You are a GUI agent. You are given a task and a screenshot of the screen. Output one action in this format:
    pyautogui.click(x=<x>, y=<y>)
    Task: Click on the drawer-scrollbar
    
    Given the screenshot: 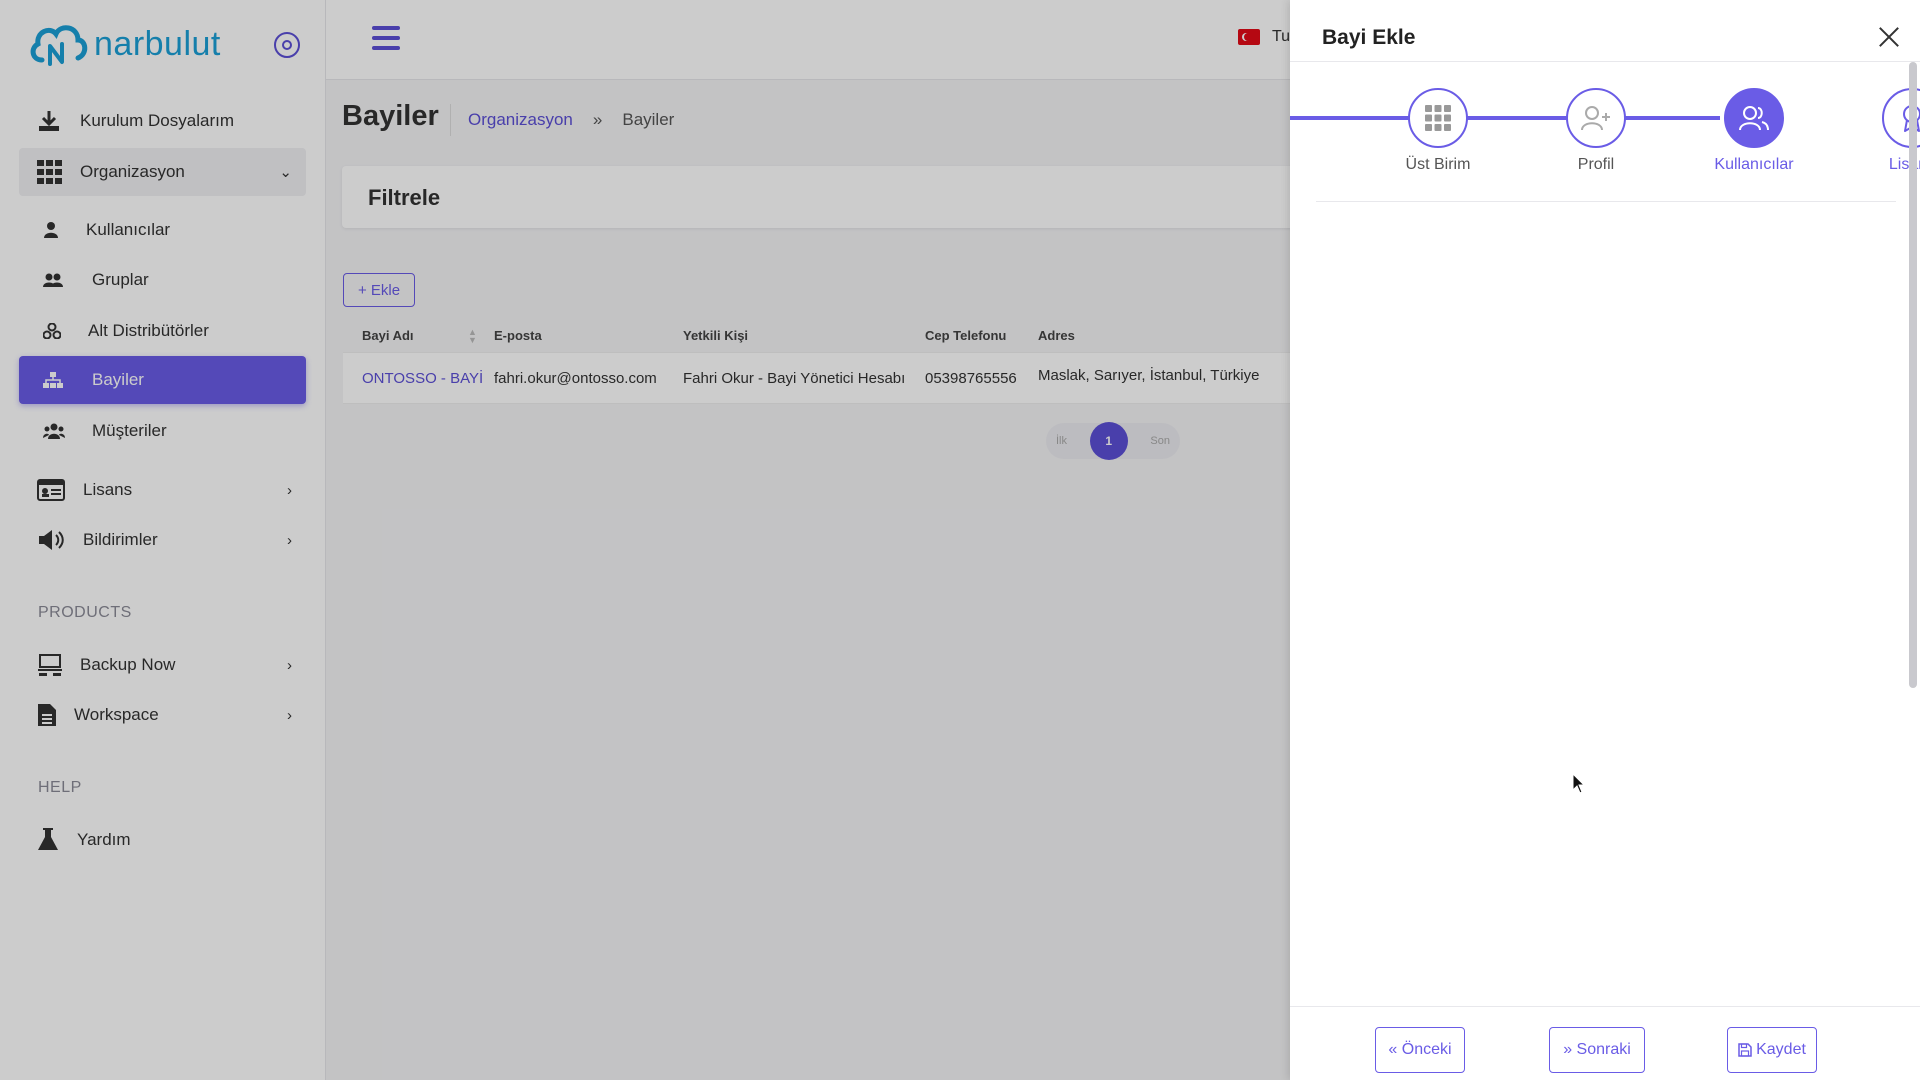 What is the action you would take?
    pyautogui.click(x=1913, y=375)
    